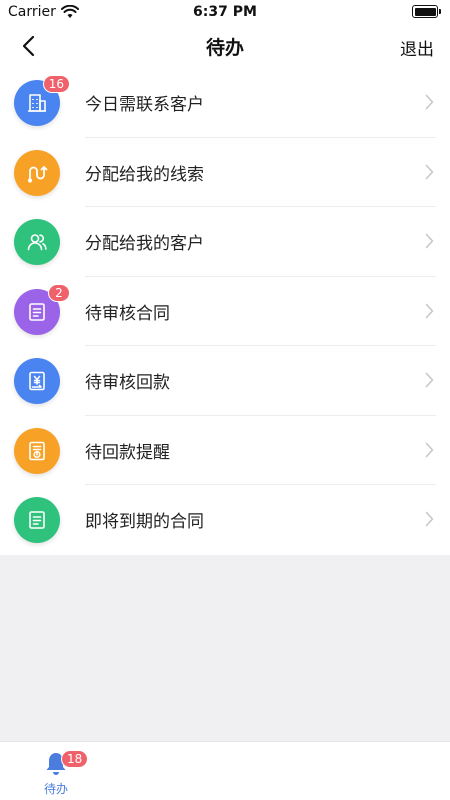 The width and height of the screenshot is (450, 800). What do you see at coordinates (144, 522) in the screenshot?
I see `item-label: 即将到期的合同` at bounding box center [144, 522].